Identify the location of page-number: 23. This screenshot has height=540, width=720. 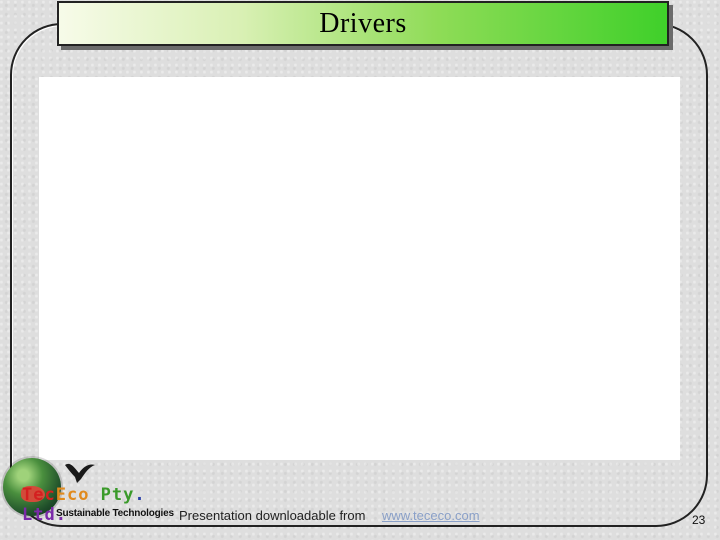
(699, 520).